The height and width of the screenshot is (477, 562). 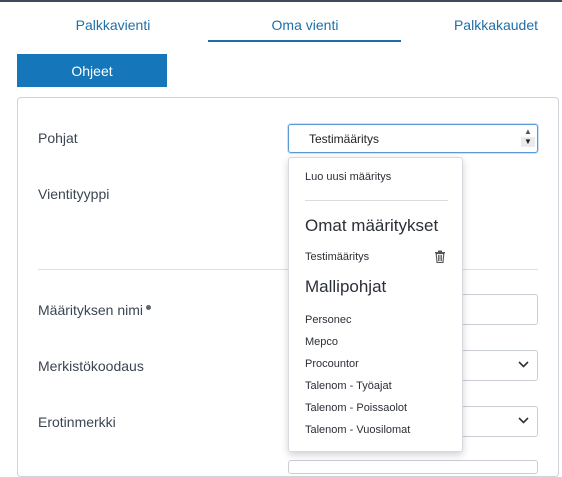 What do you see at coordinates (413, 138) in the screenshot?
I see `pohjat-select: Testimääritys ▲ ▼` at bounding box center [413, 138].